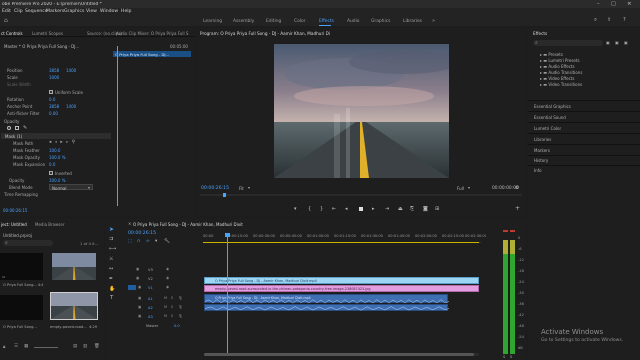 The image size is (640, 360). Describe the element at coordinates (111, 229) in the screenshot. I see `selection-tool-icon: ➤` at that location.